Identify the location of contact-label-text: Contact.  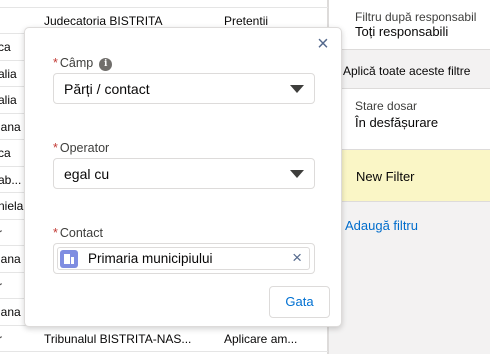
(81, 233).